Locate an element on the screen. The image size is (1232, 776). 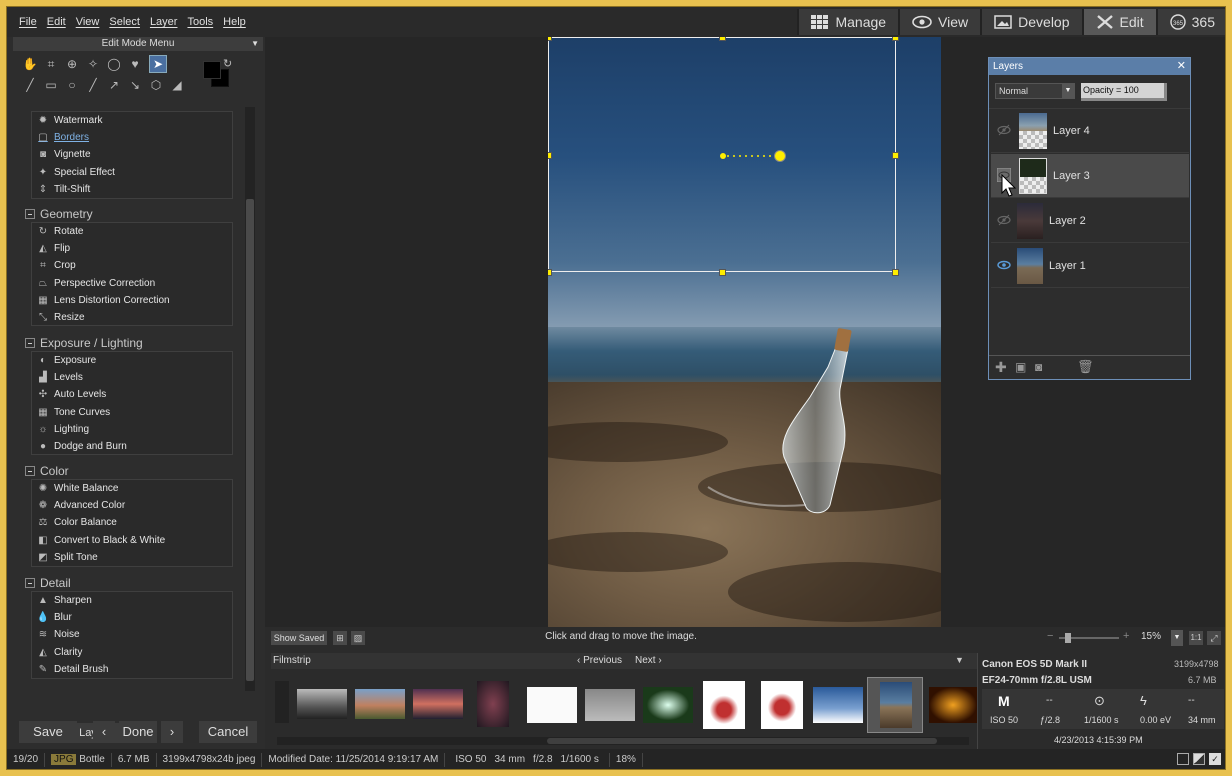
edit-mode-menu: Edit Mode Menu ▼ is located at coordinates (138, 44).